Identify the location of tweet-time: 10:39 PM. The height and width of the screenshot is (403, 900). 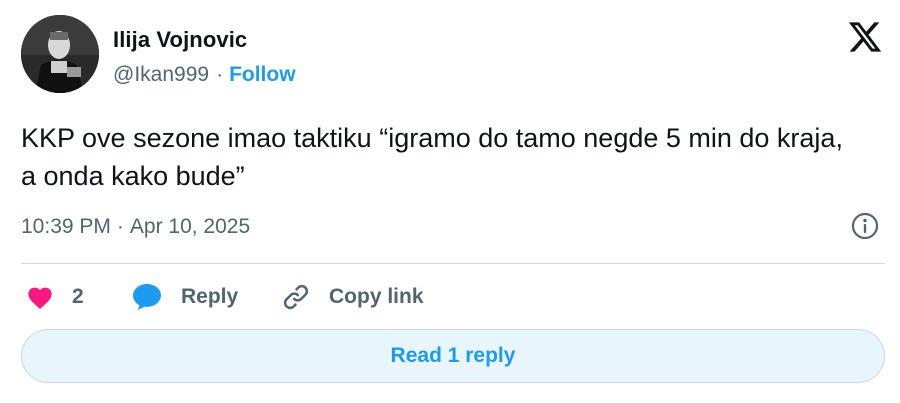
(66, 226).